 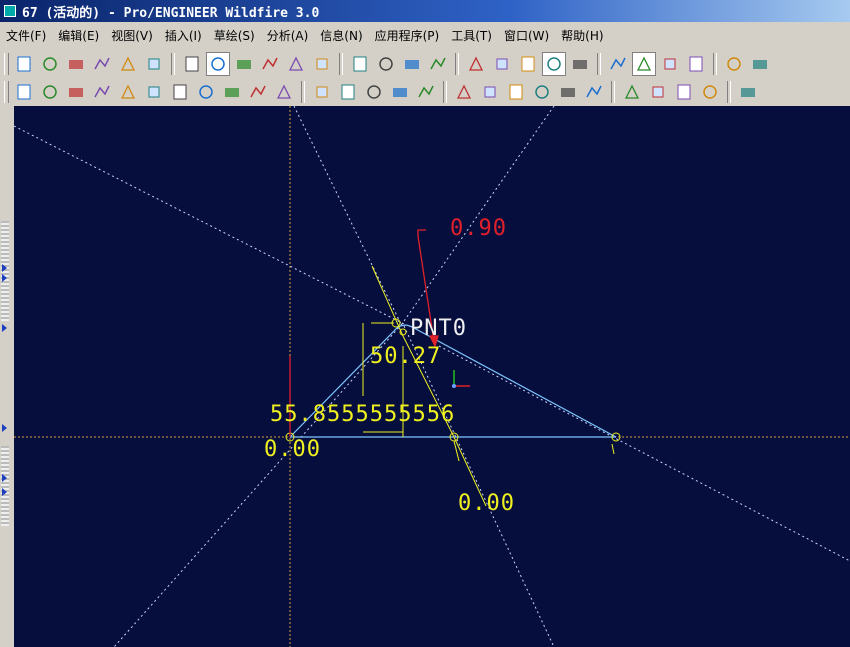 I want to click on check-icon, so click(x=658, y=92).